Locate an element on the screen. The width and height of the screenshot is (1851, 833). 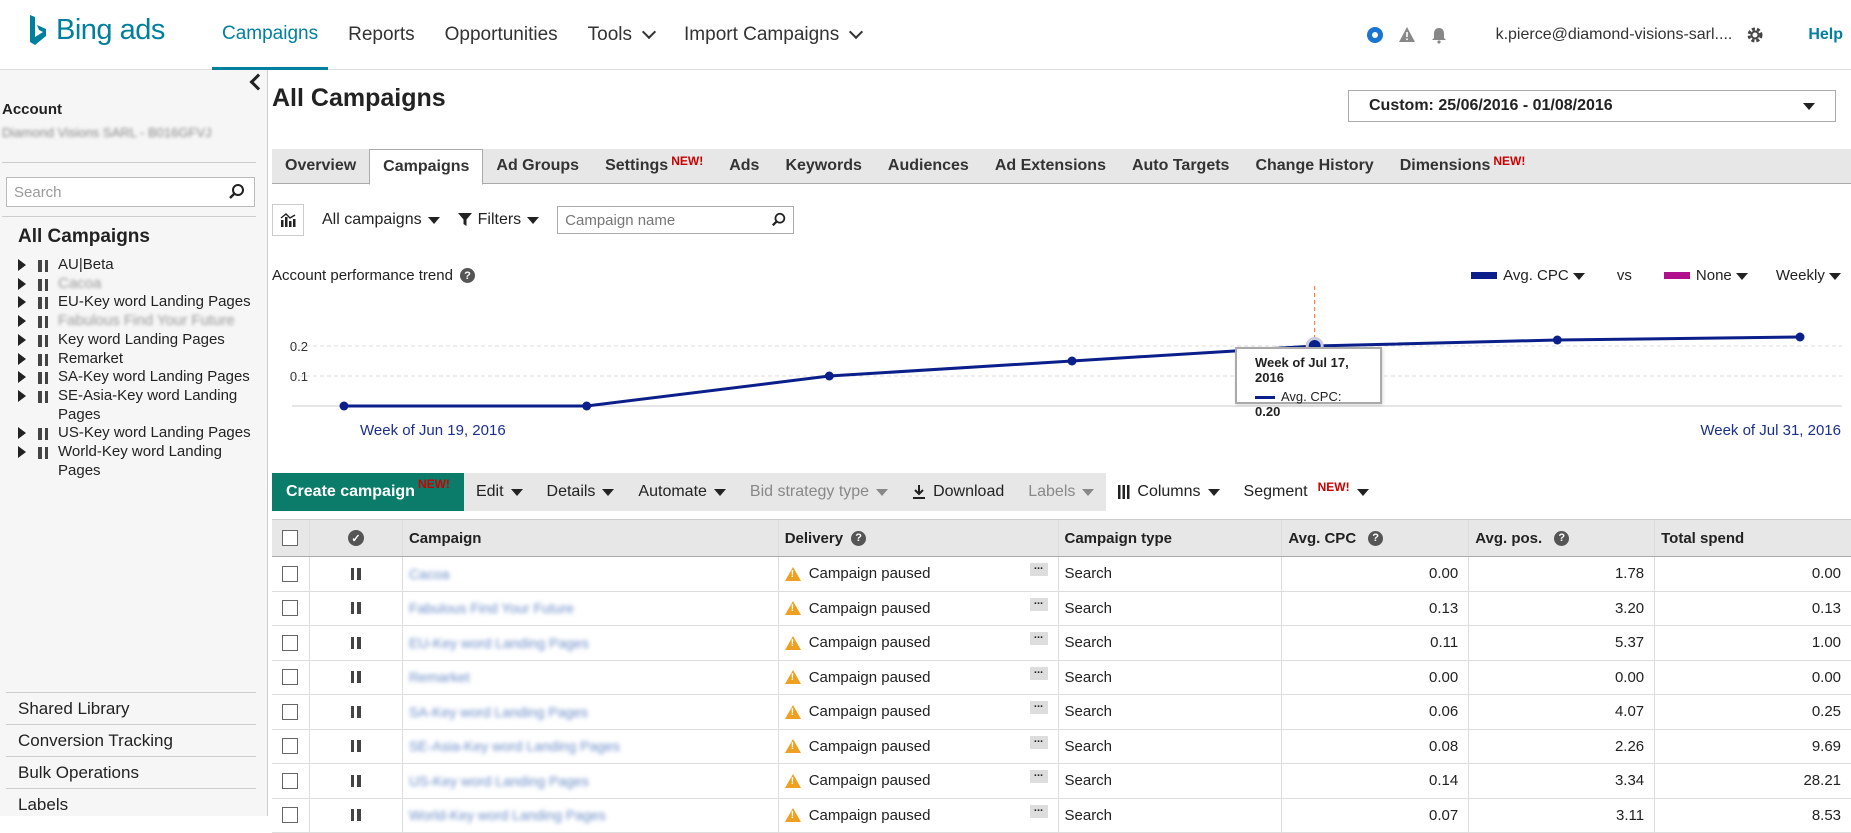
status-badge-icon is located at coordinates (1375, 35).